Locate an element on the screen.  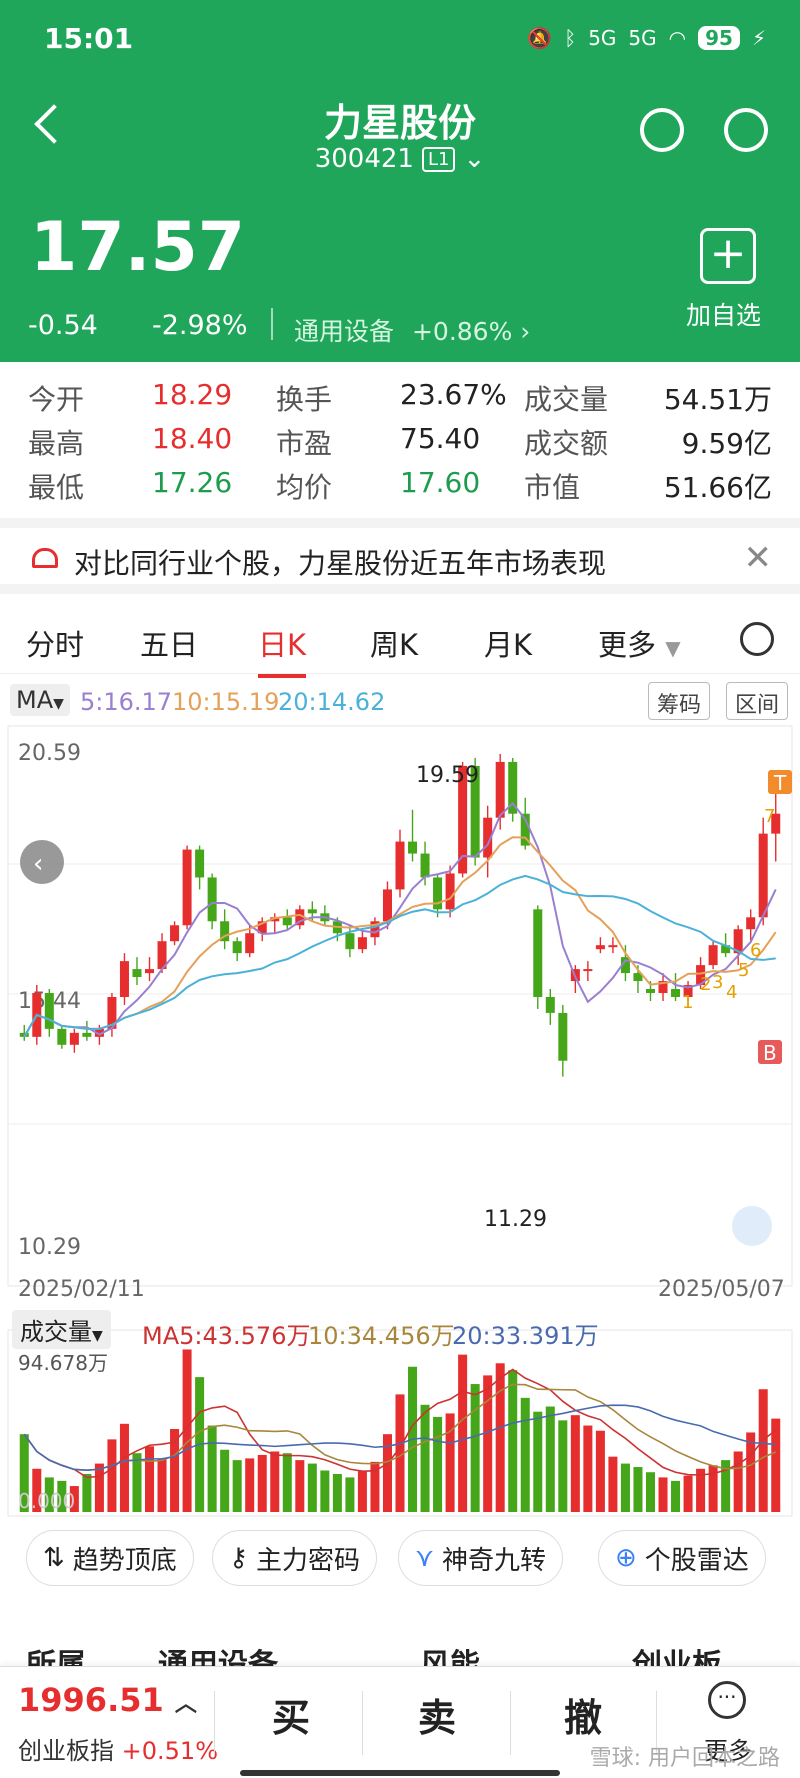
tab-daily-k: 日K is located at coordinates (282, 650).